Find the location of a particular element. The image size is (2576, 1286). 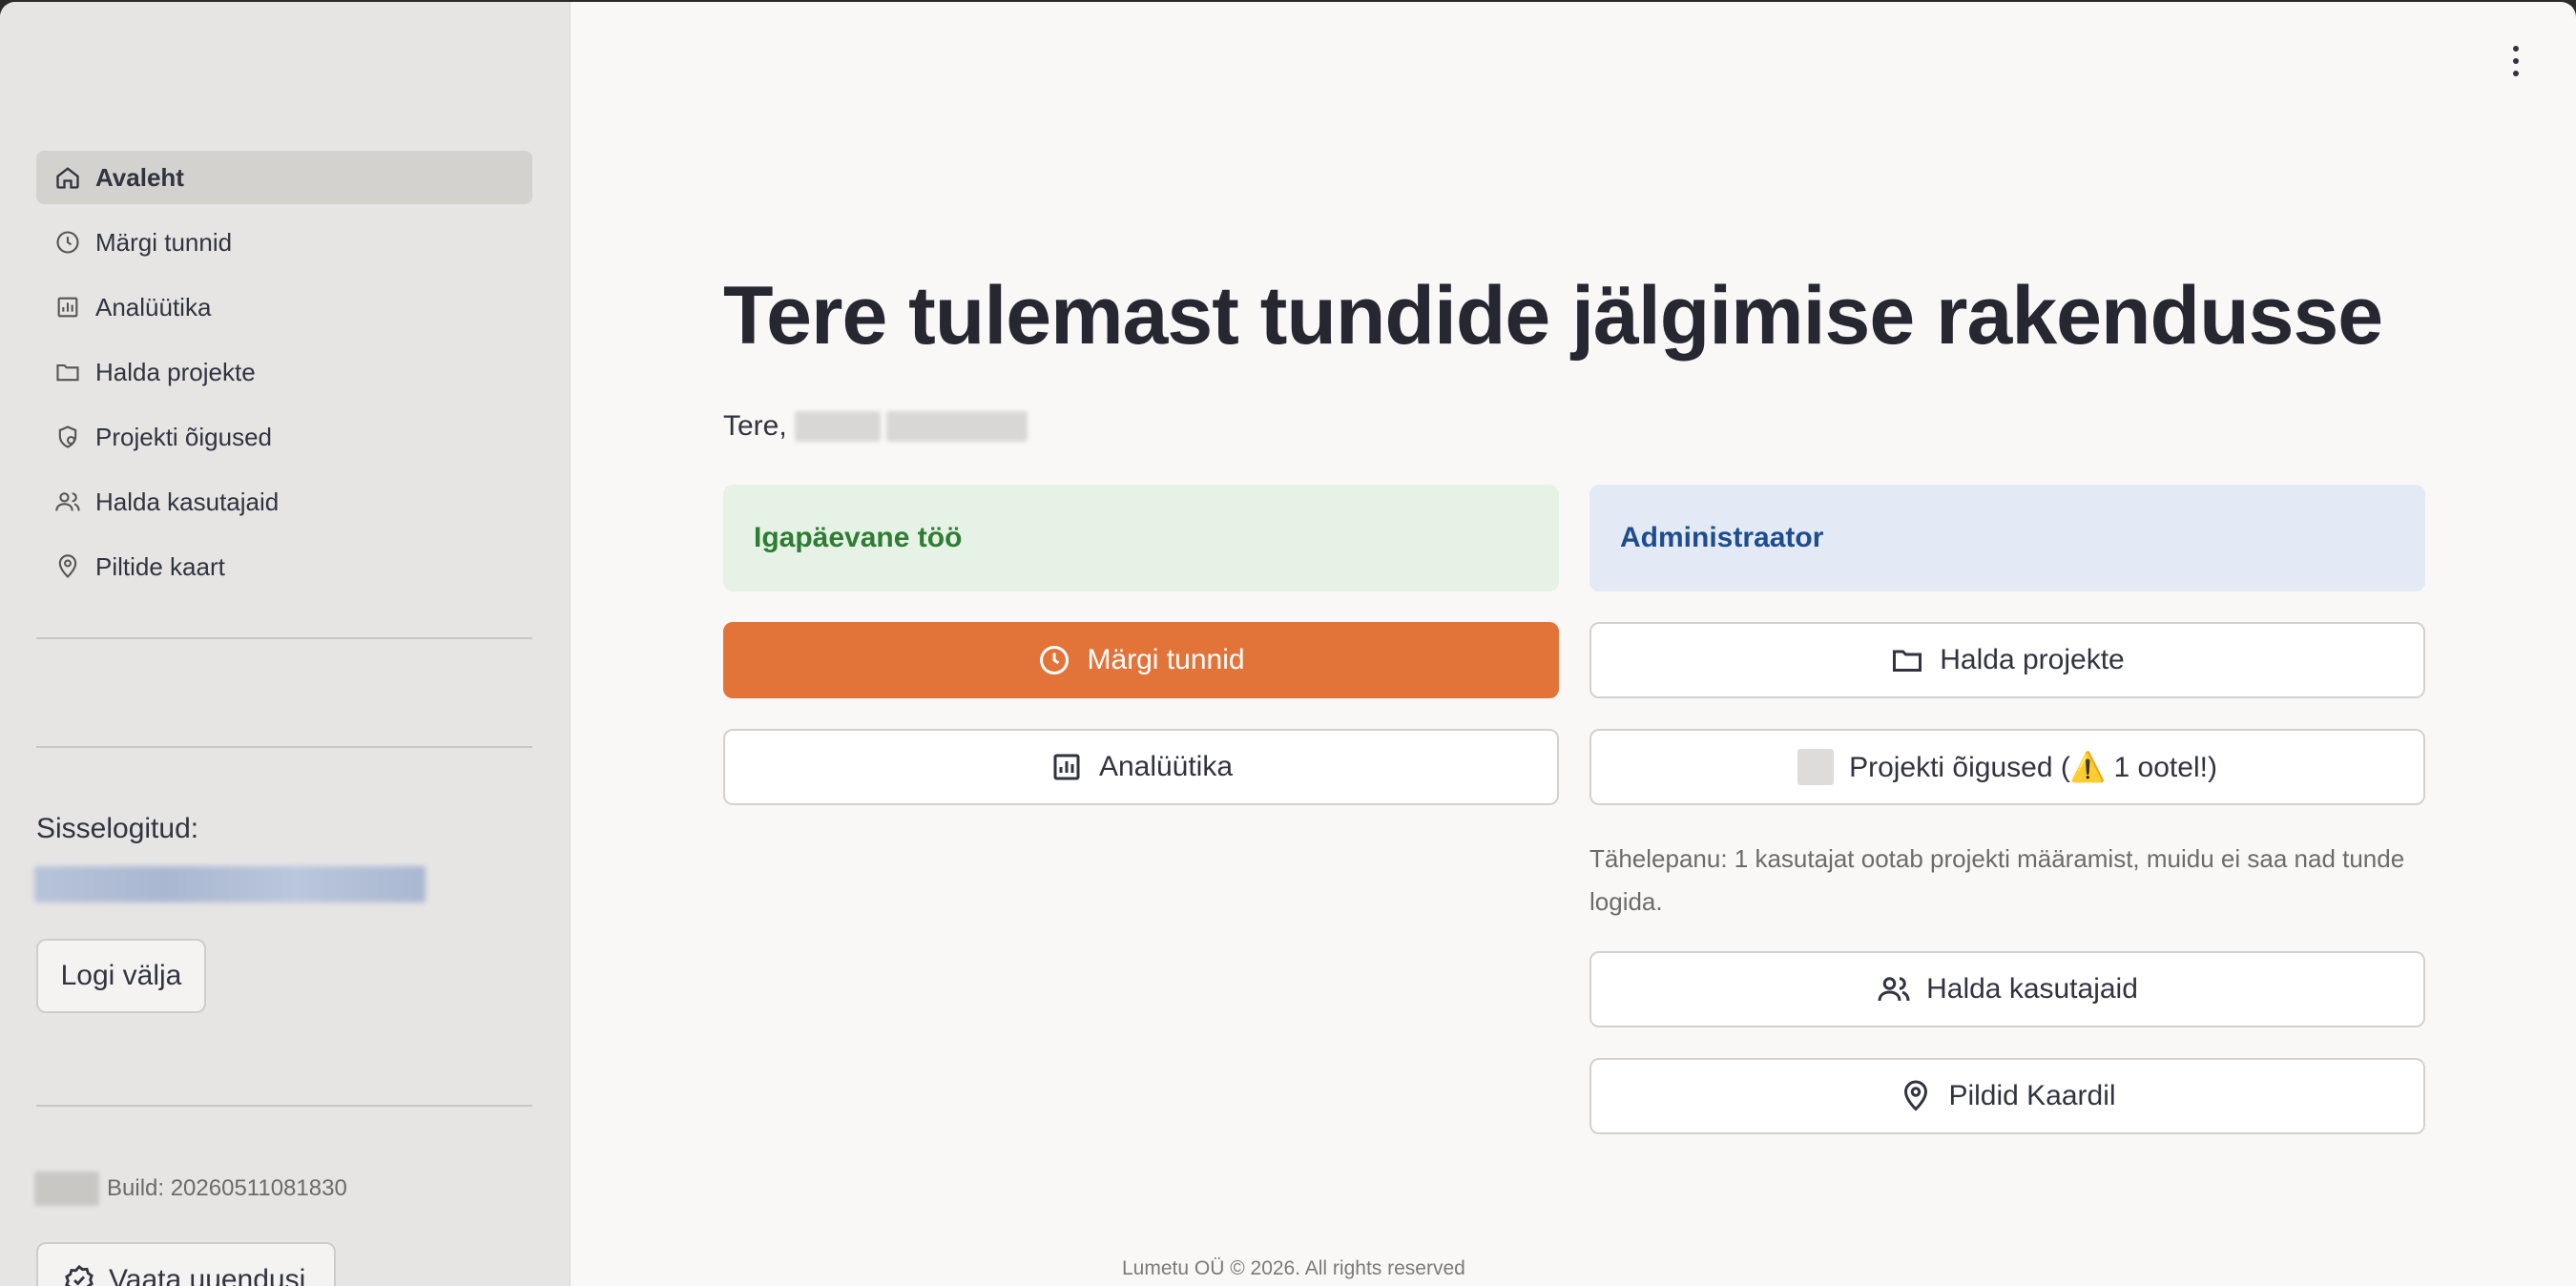

logout-button: Logi välja is located at coordinates (121, 976).